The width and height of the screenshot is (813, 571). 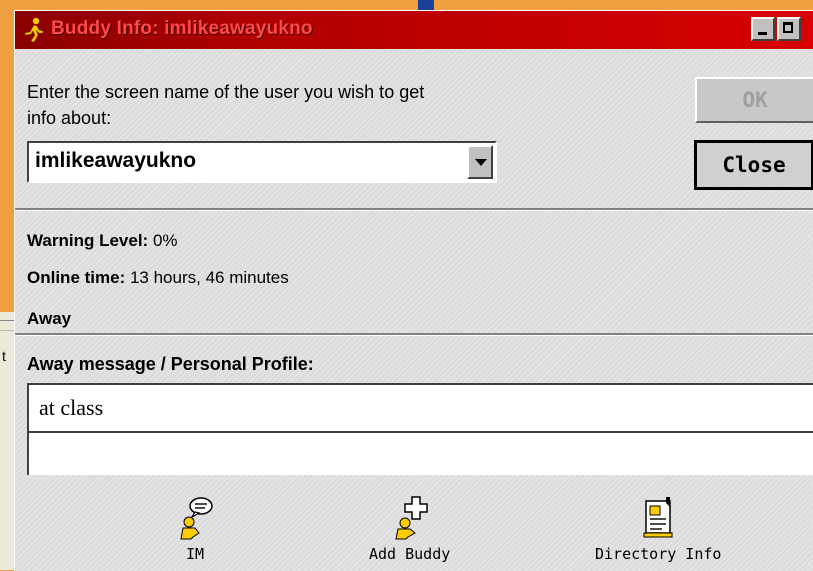 What do you see at coordinates (195, 554) in the screenshot?
I see `im-label: IM` at bounding box center [195, 554].